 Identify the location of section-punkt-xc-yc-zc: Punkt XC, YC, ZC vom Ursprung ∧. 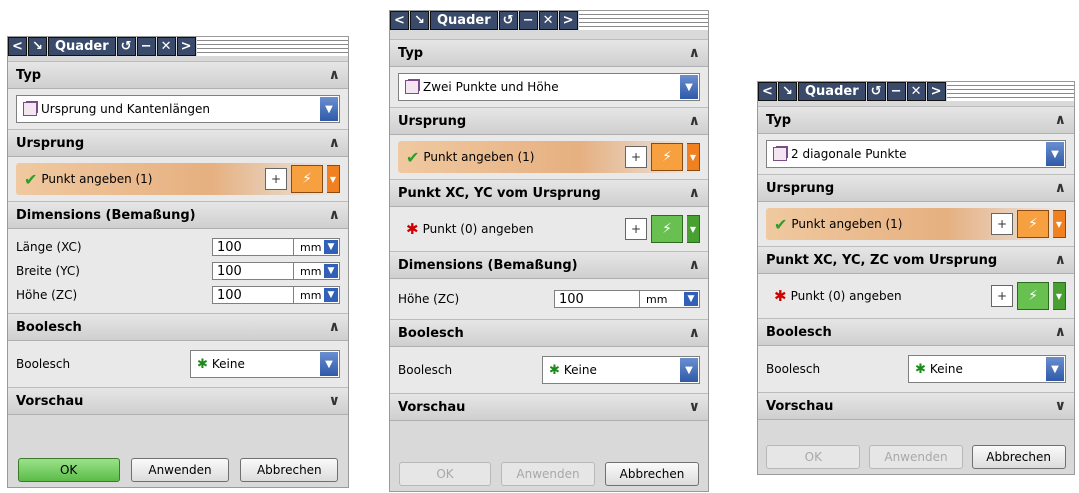
(916, 260).